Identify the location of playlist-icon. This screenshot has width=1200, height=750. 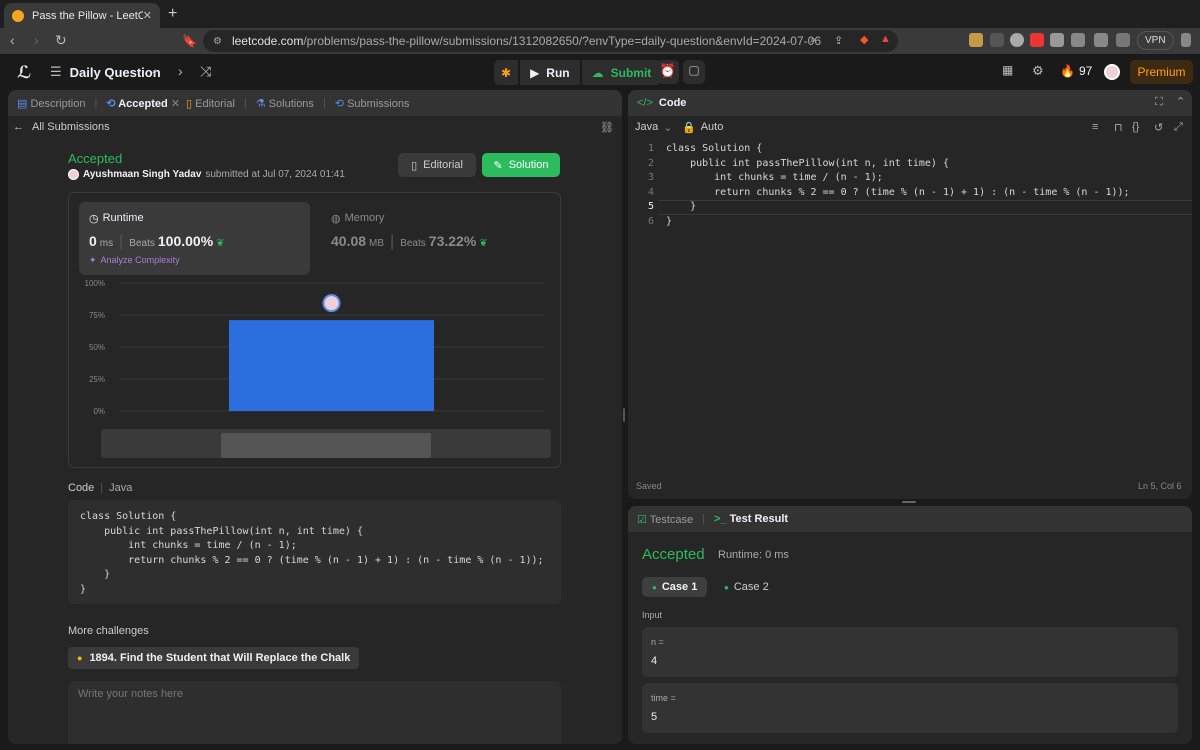
(1078, 40).